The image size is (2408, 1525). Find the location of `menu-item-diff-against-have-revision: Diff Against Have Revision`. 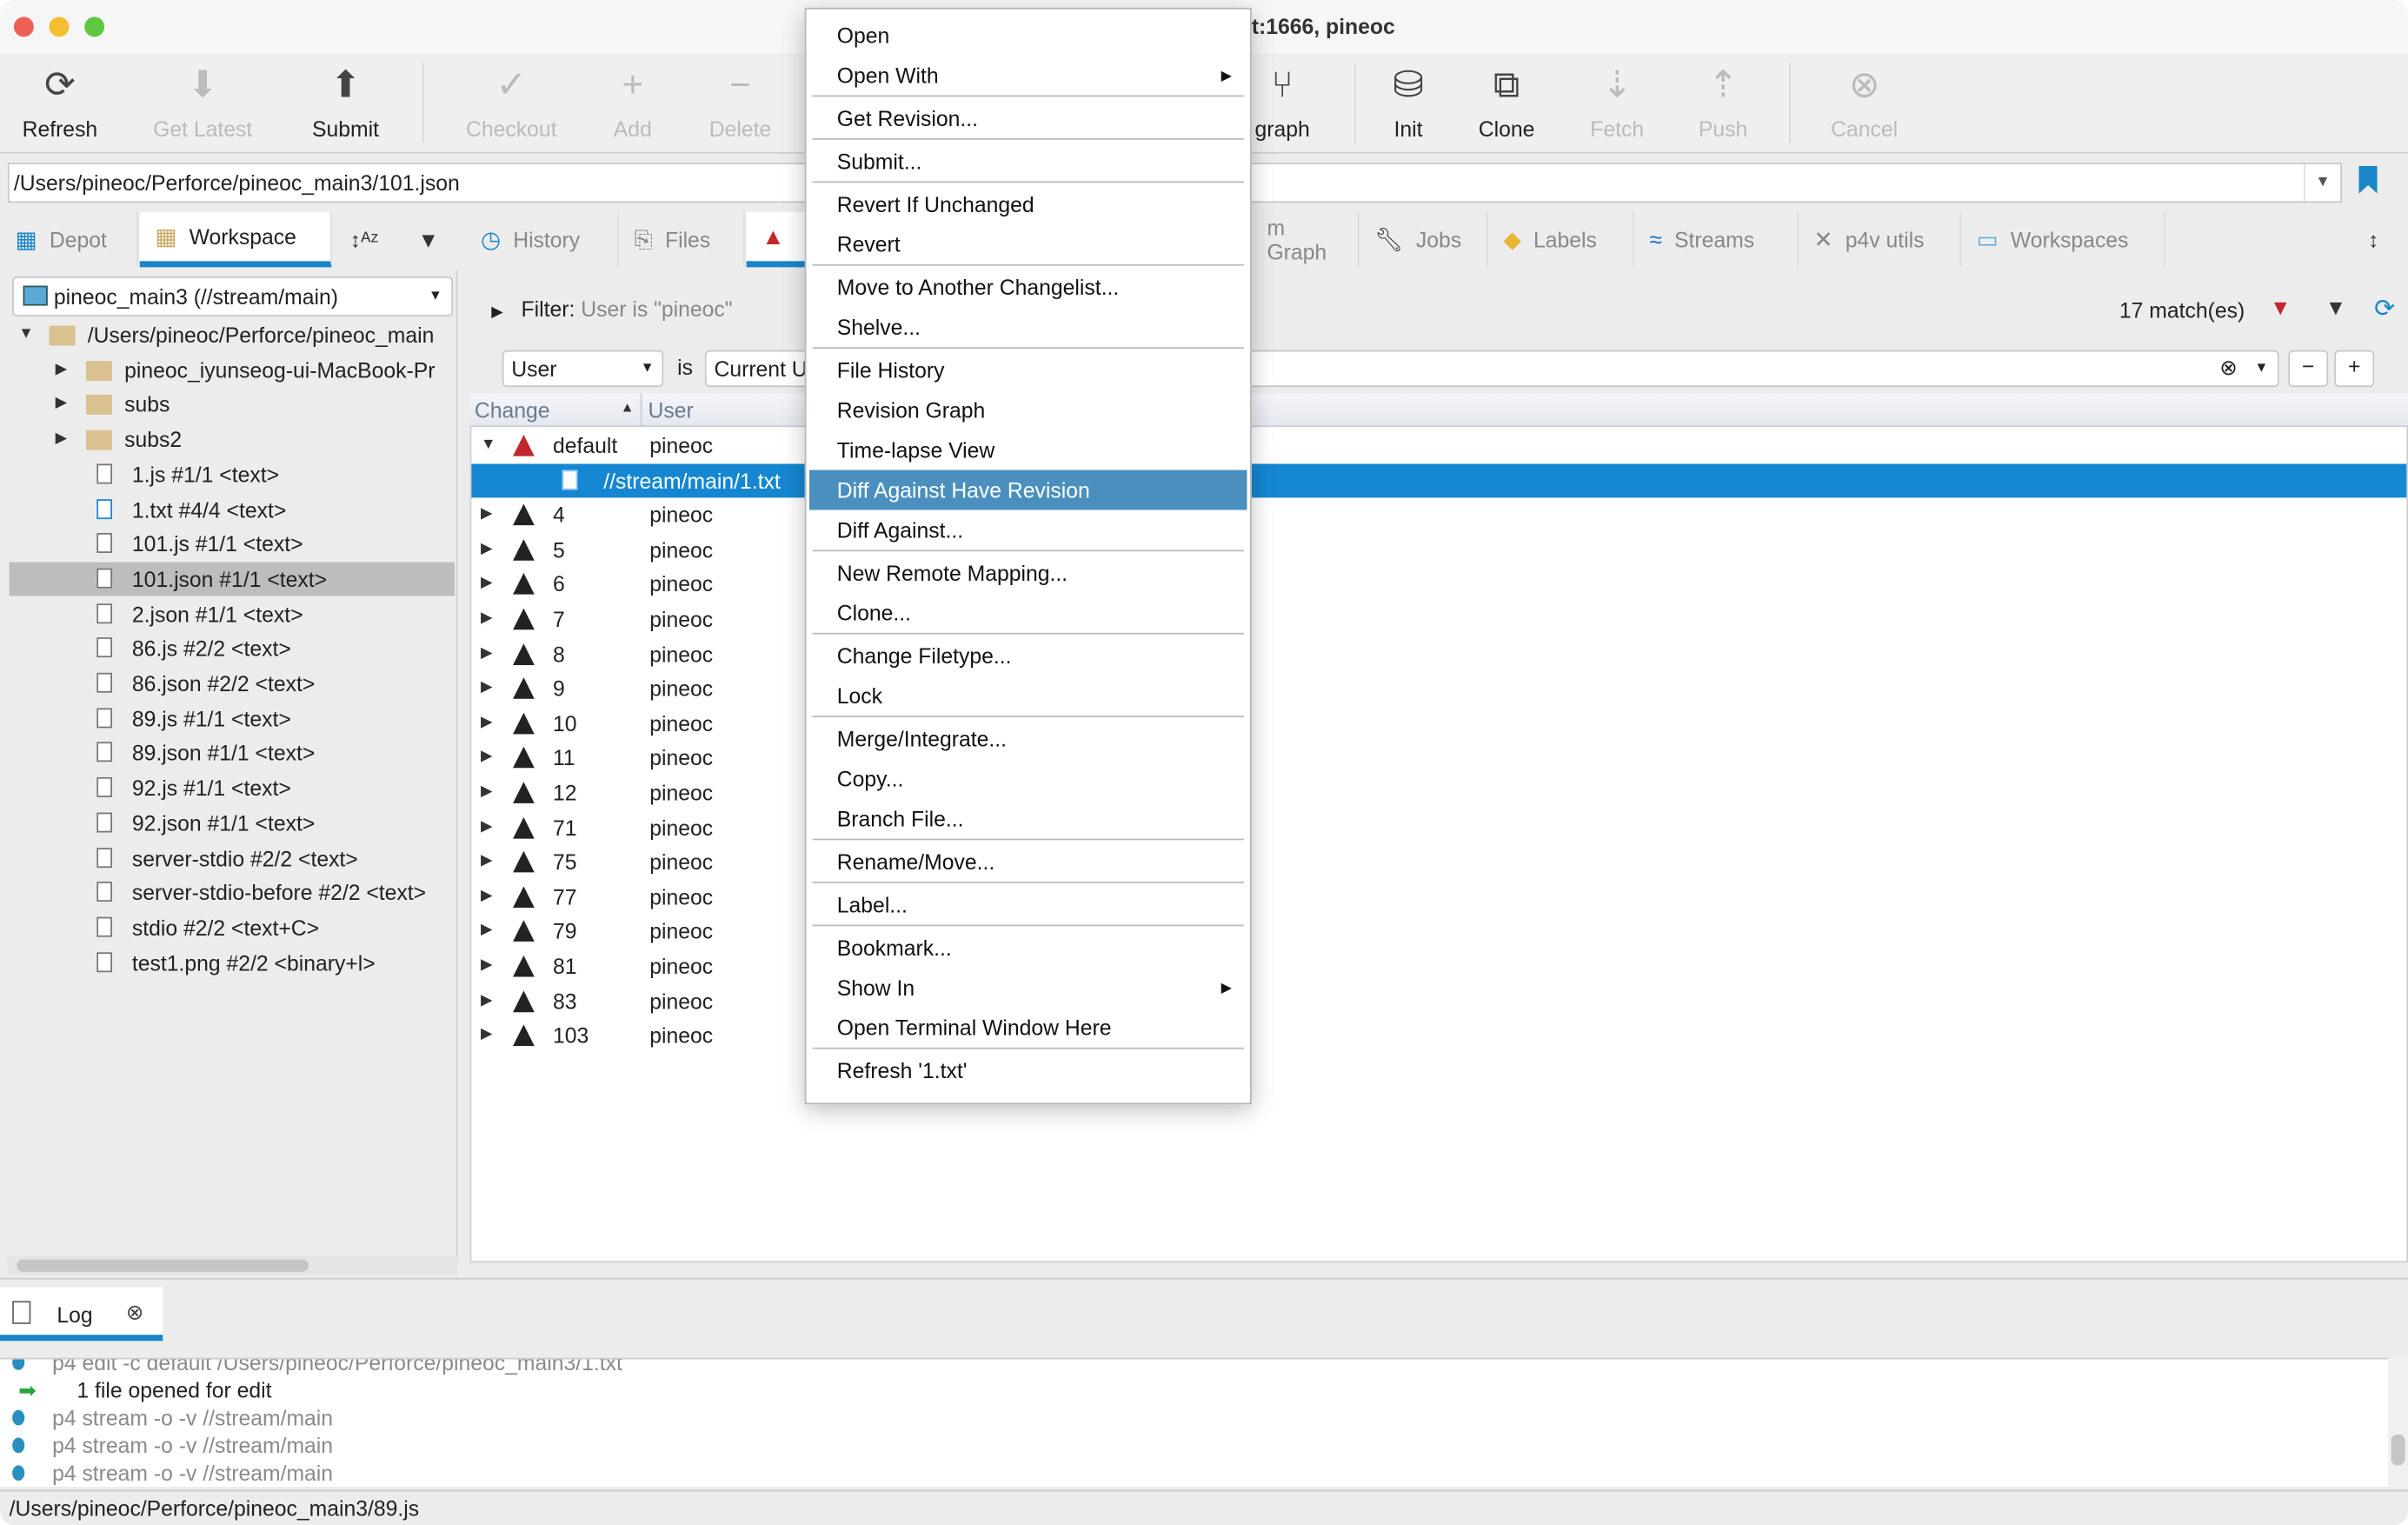

menu-item-diff-against-have-revision: Diff Against Have Revision is located at coordinates (1028, 489).